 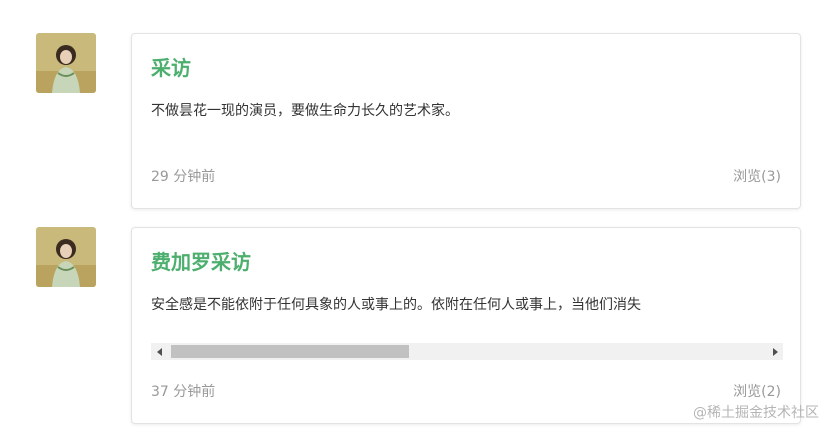 What do you see at coordinates (159, 351) in the screenshot?
I see `scroll-left-arrow-icon` at bounding box center [159, 351].